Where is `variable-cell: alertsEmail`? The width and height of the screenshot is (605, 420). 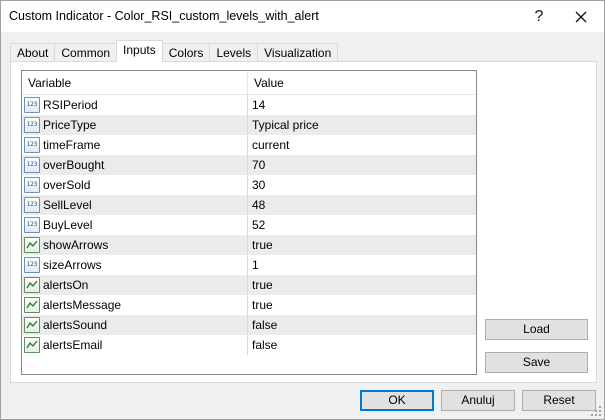 variable-cell: alertsEmail is located at coordinates (135, 345).